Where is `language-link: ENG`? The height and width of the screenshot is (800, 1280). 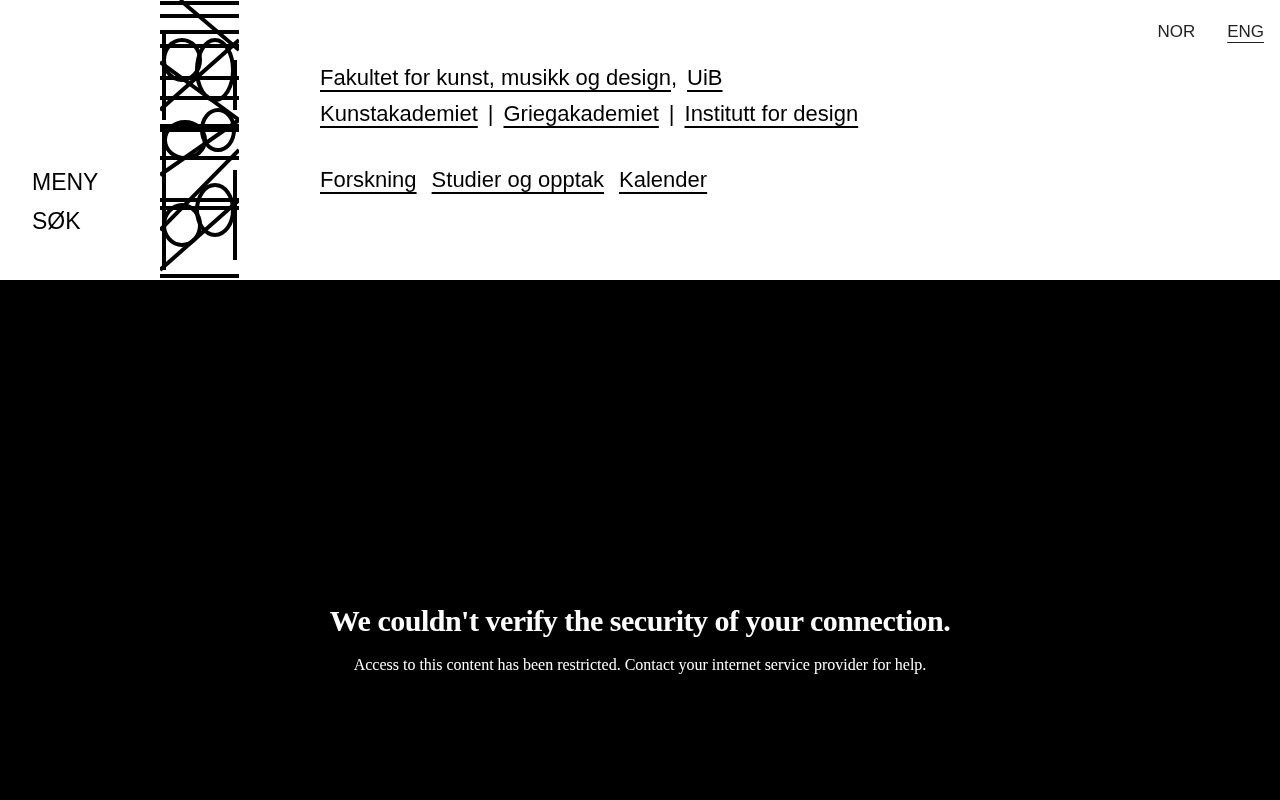
language-link: ENG is located at coordinates (1245, 32).